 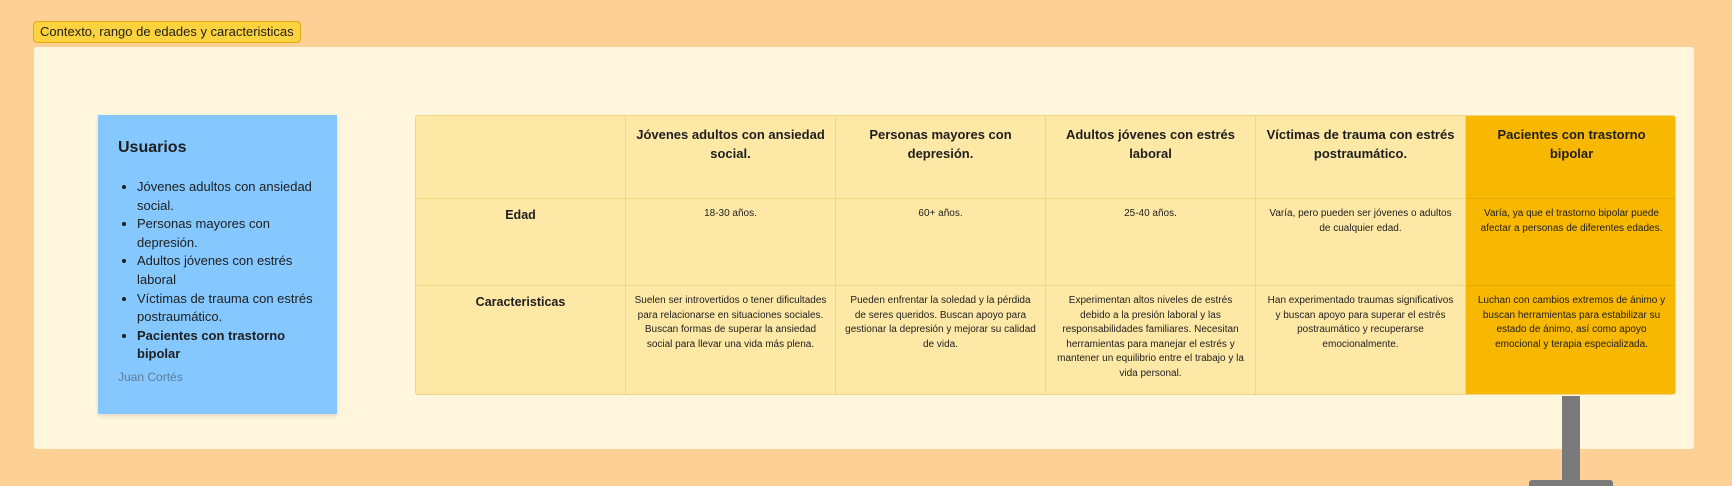 I want to click on table-row-label: Edad, so click(x=521, y=242).